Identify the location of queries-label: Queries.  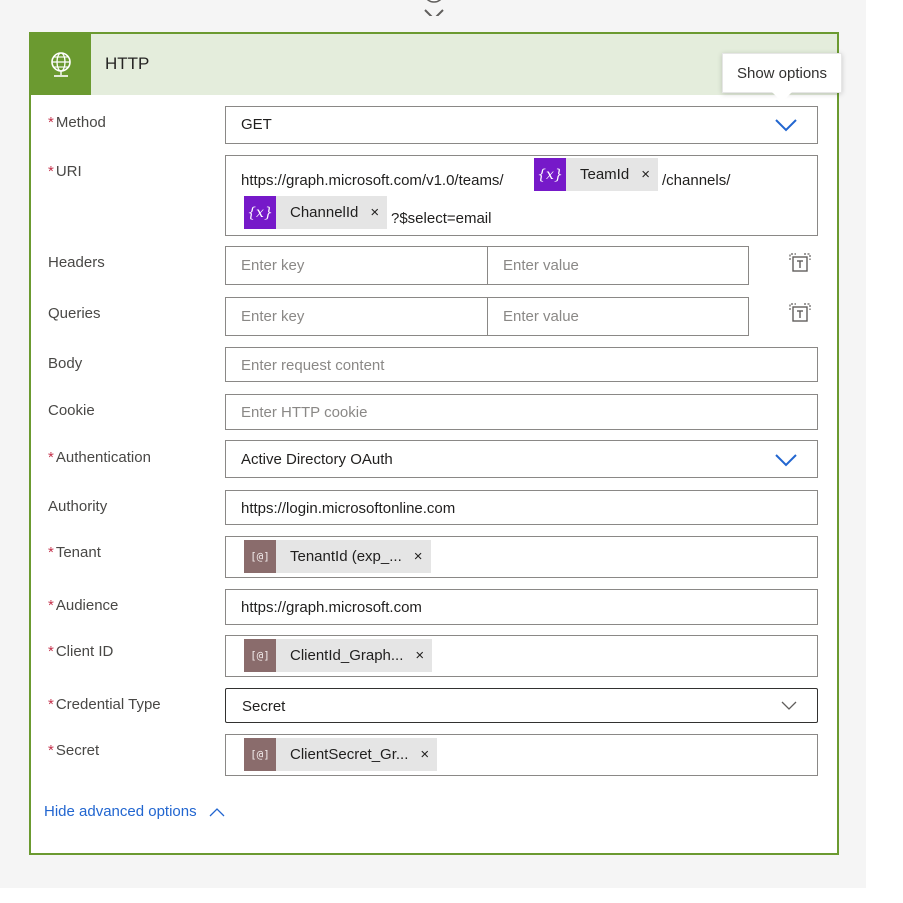
(74, 313).